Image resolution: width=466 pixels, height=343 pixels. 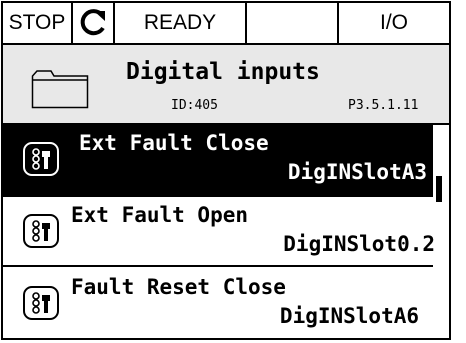 I want to click on item-value: DigINSlotA6, so click(x=349, y=316).